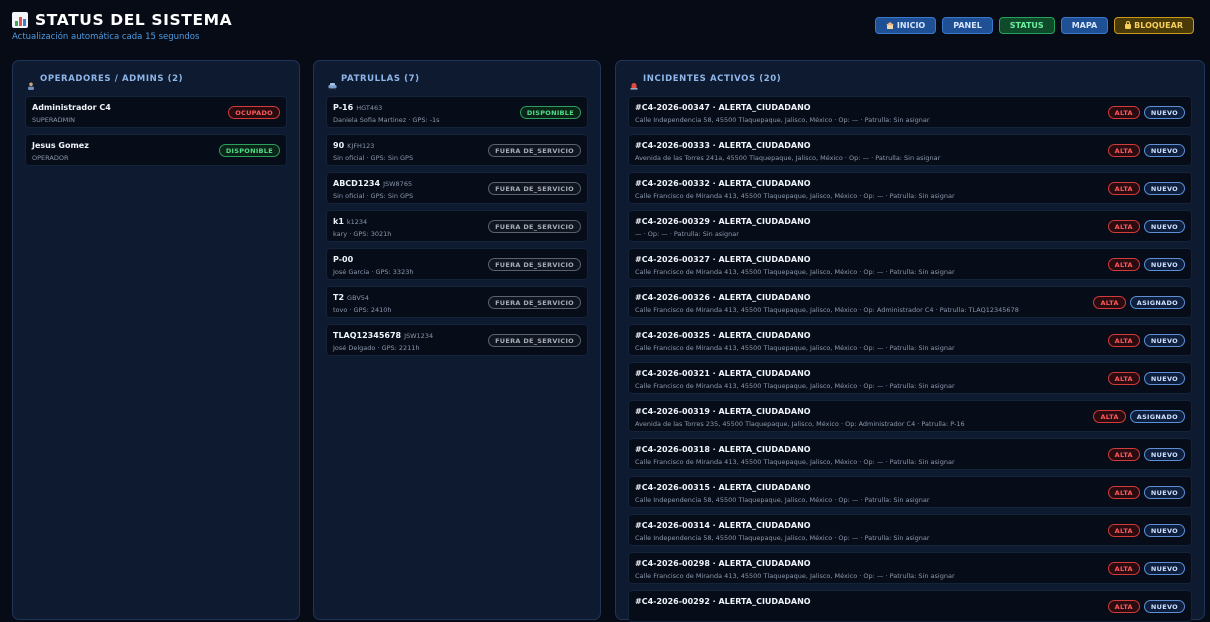 Image resolution: width=1210 pixels, height=622 pixels. Describe the element at coordinates (723, 373) in the screenshot. I see `incident-title: #C4-2026-00321 · ALERTA_CIUDADANO` at that location.